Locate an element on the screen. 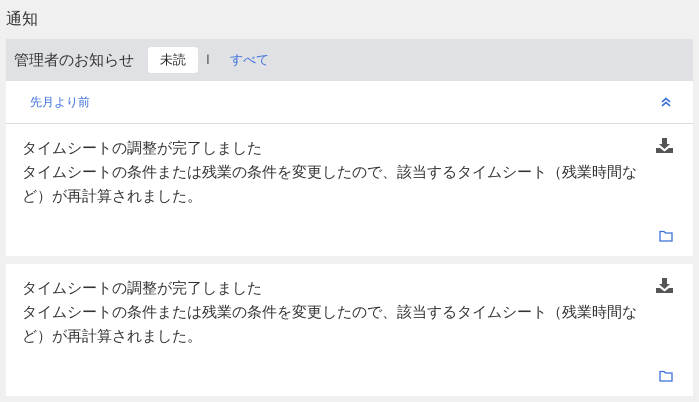  tab-separator: I is located at coordinates (208, 60).